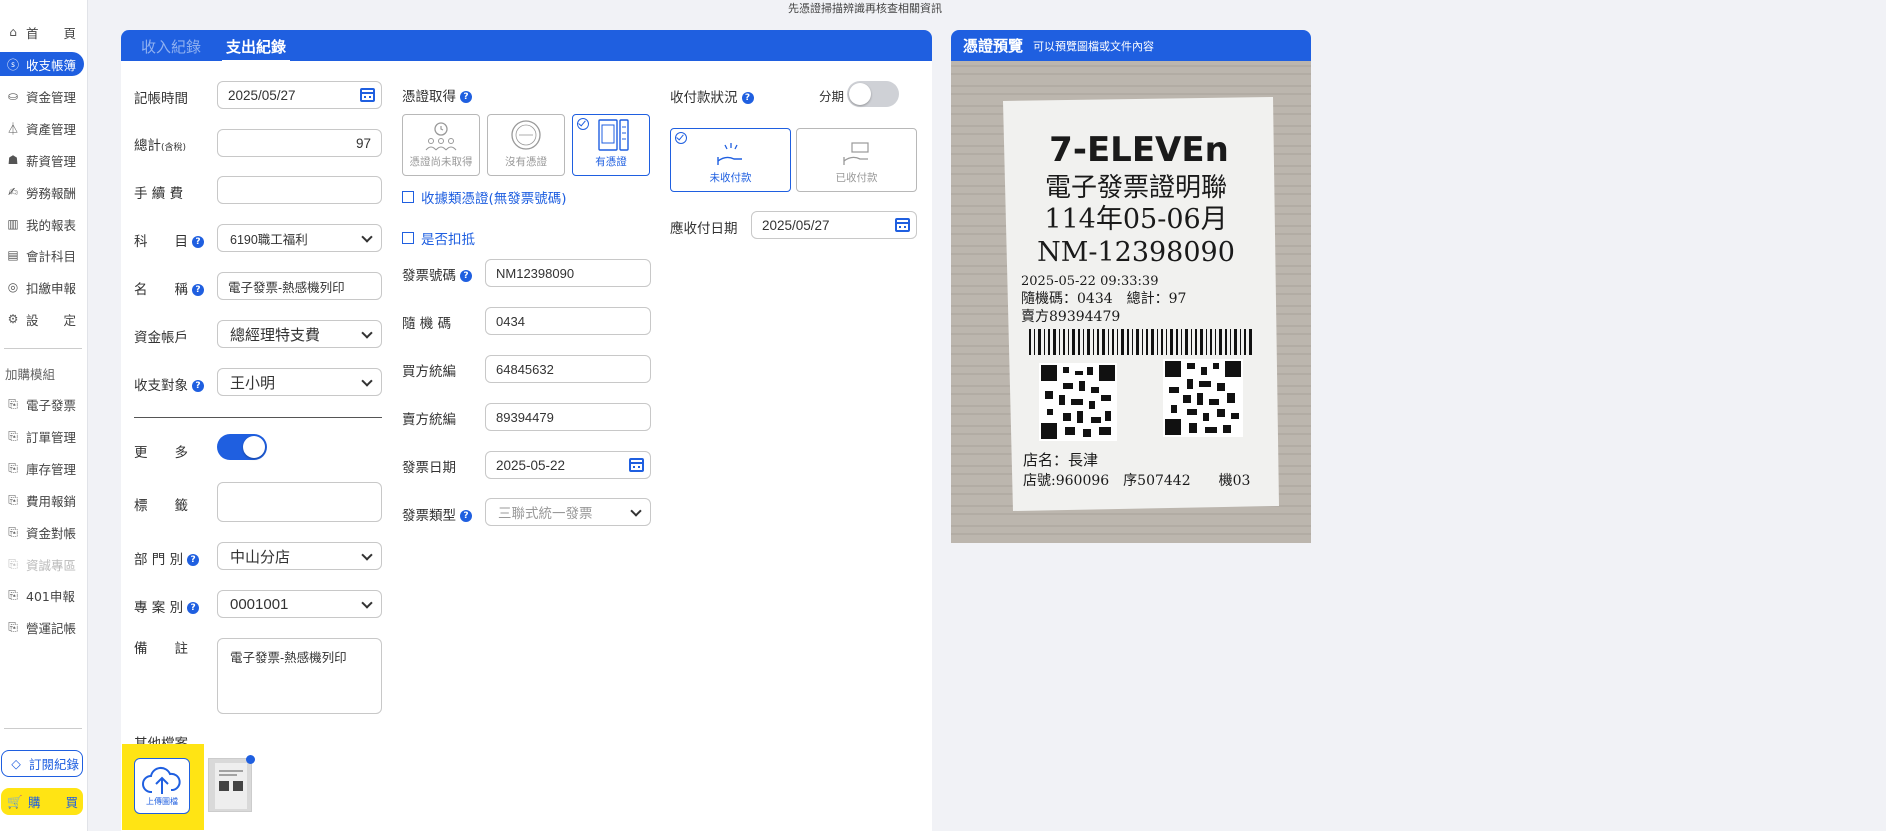 Image resolution: width=1886 pixels, height=831 pixels. I want to click on sidebar-item-label: 設 定, so click(51, 320).